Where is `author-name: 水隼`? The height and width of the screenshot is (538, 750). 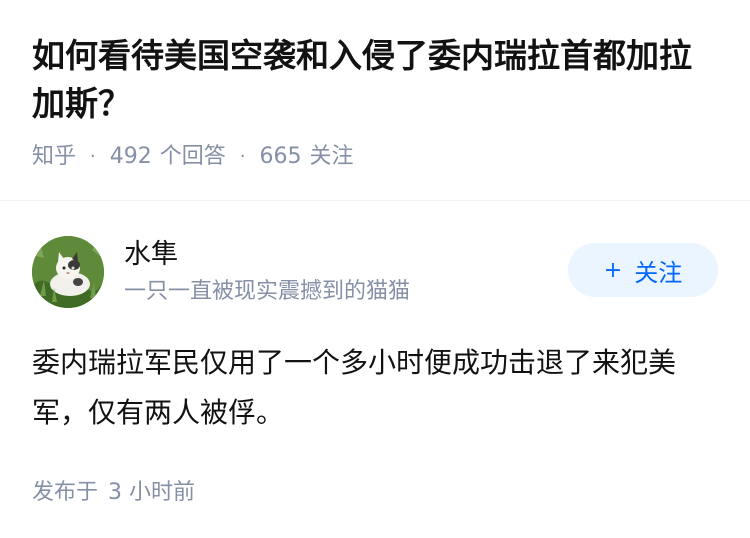 author-name: 水隼 is located at coordinates (346, 255).